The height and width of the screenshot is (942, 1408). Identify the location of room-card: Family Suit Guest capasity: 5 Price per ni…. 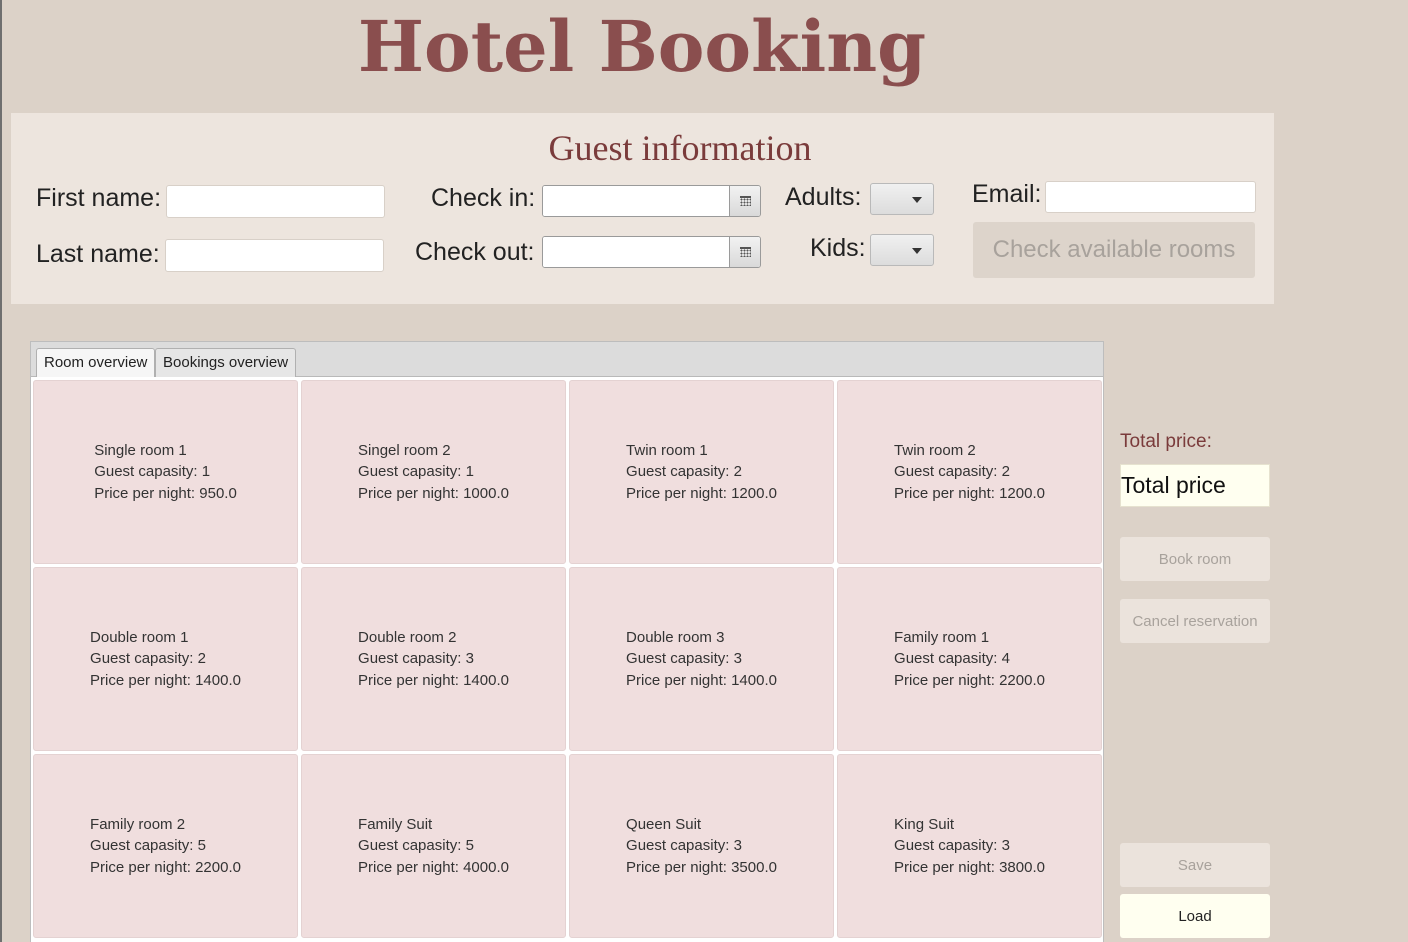
(433, 846).